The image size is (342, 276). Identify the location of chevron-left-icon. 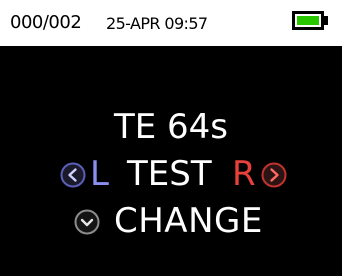
(73, 175).